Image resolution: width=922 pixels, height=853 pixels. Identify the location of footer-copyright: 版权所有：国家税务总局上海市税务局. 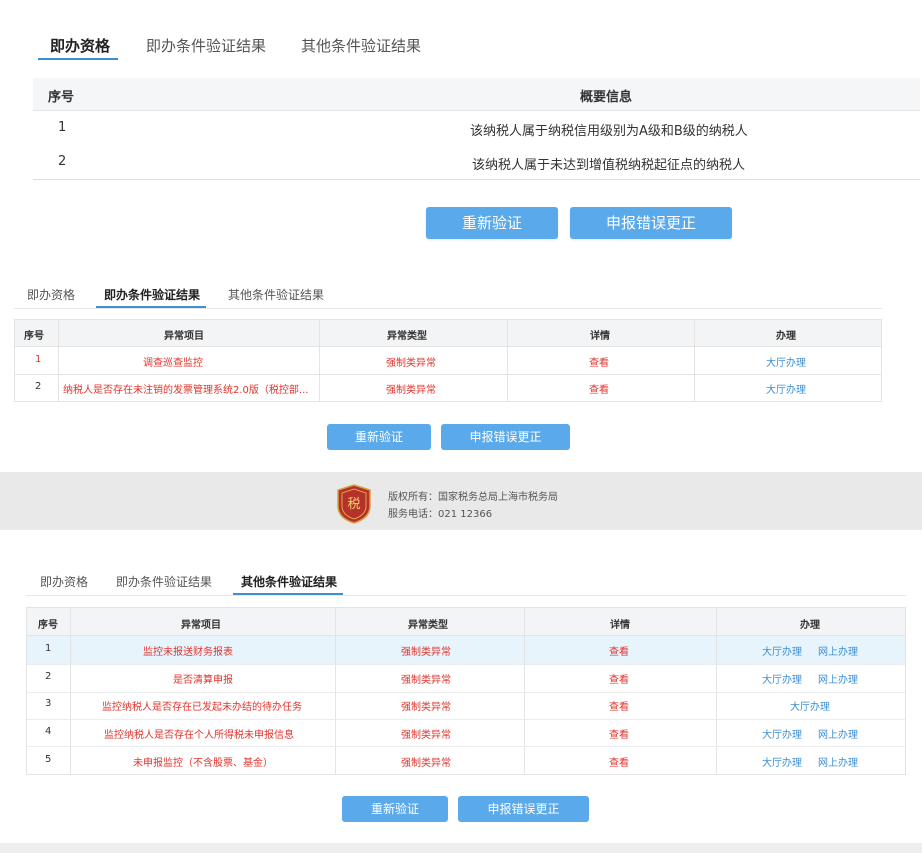
(473, 497).